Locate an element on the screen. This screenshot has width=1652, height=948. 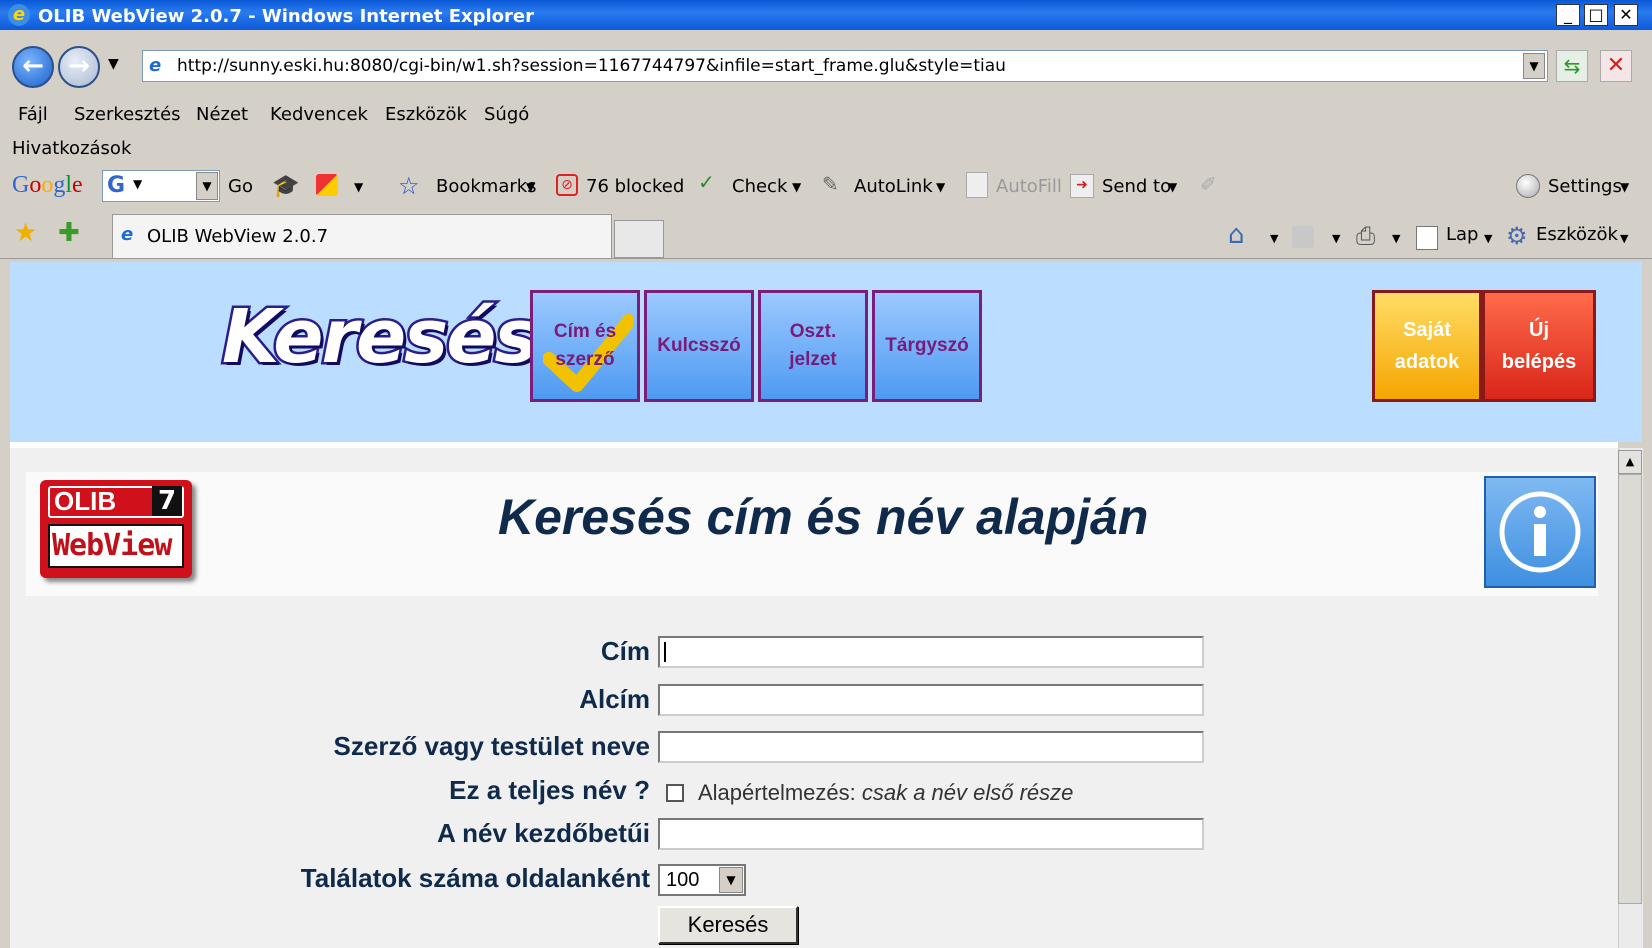
tools-menu-button: Eszközök is located at coordinates (1577, 234).